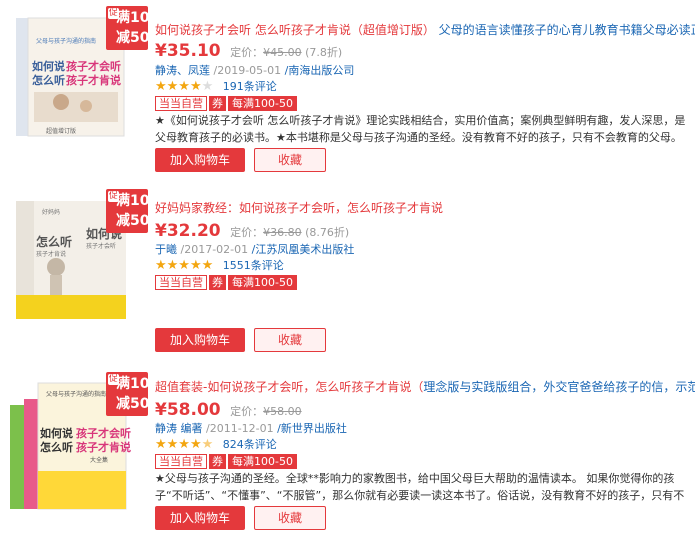  What do you see at coordinates (250, 444) in the screenshot?
I see `review-count: 824条评论` at bounding box center [250, 444].